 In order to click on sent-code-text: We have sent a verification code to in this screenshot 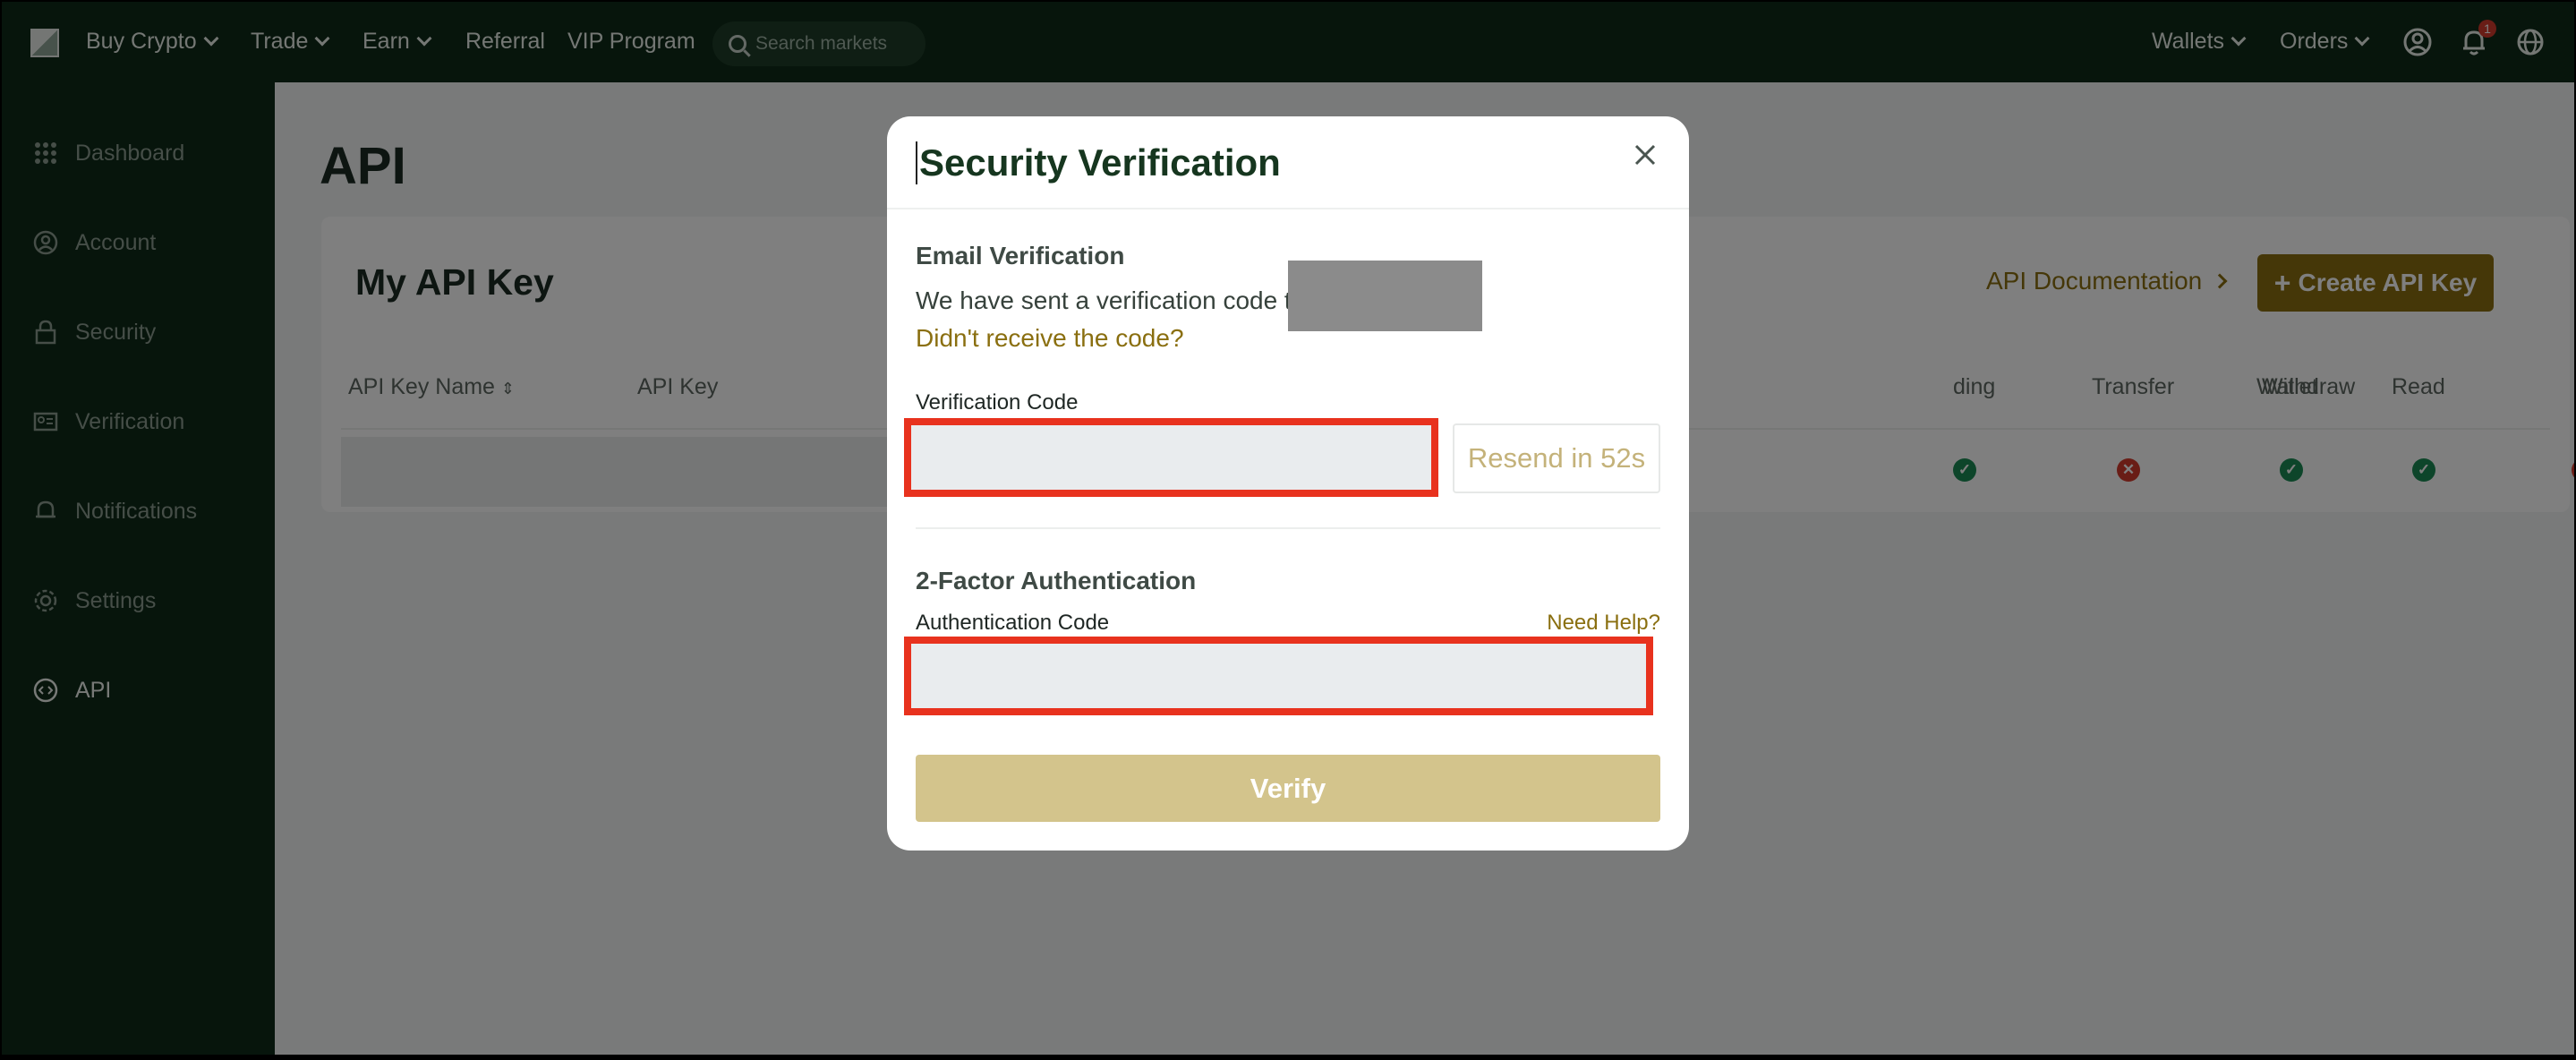, I will do `click(1111, 300)`.